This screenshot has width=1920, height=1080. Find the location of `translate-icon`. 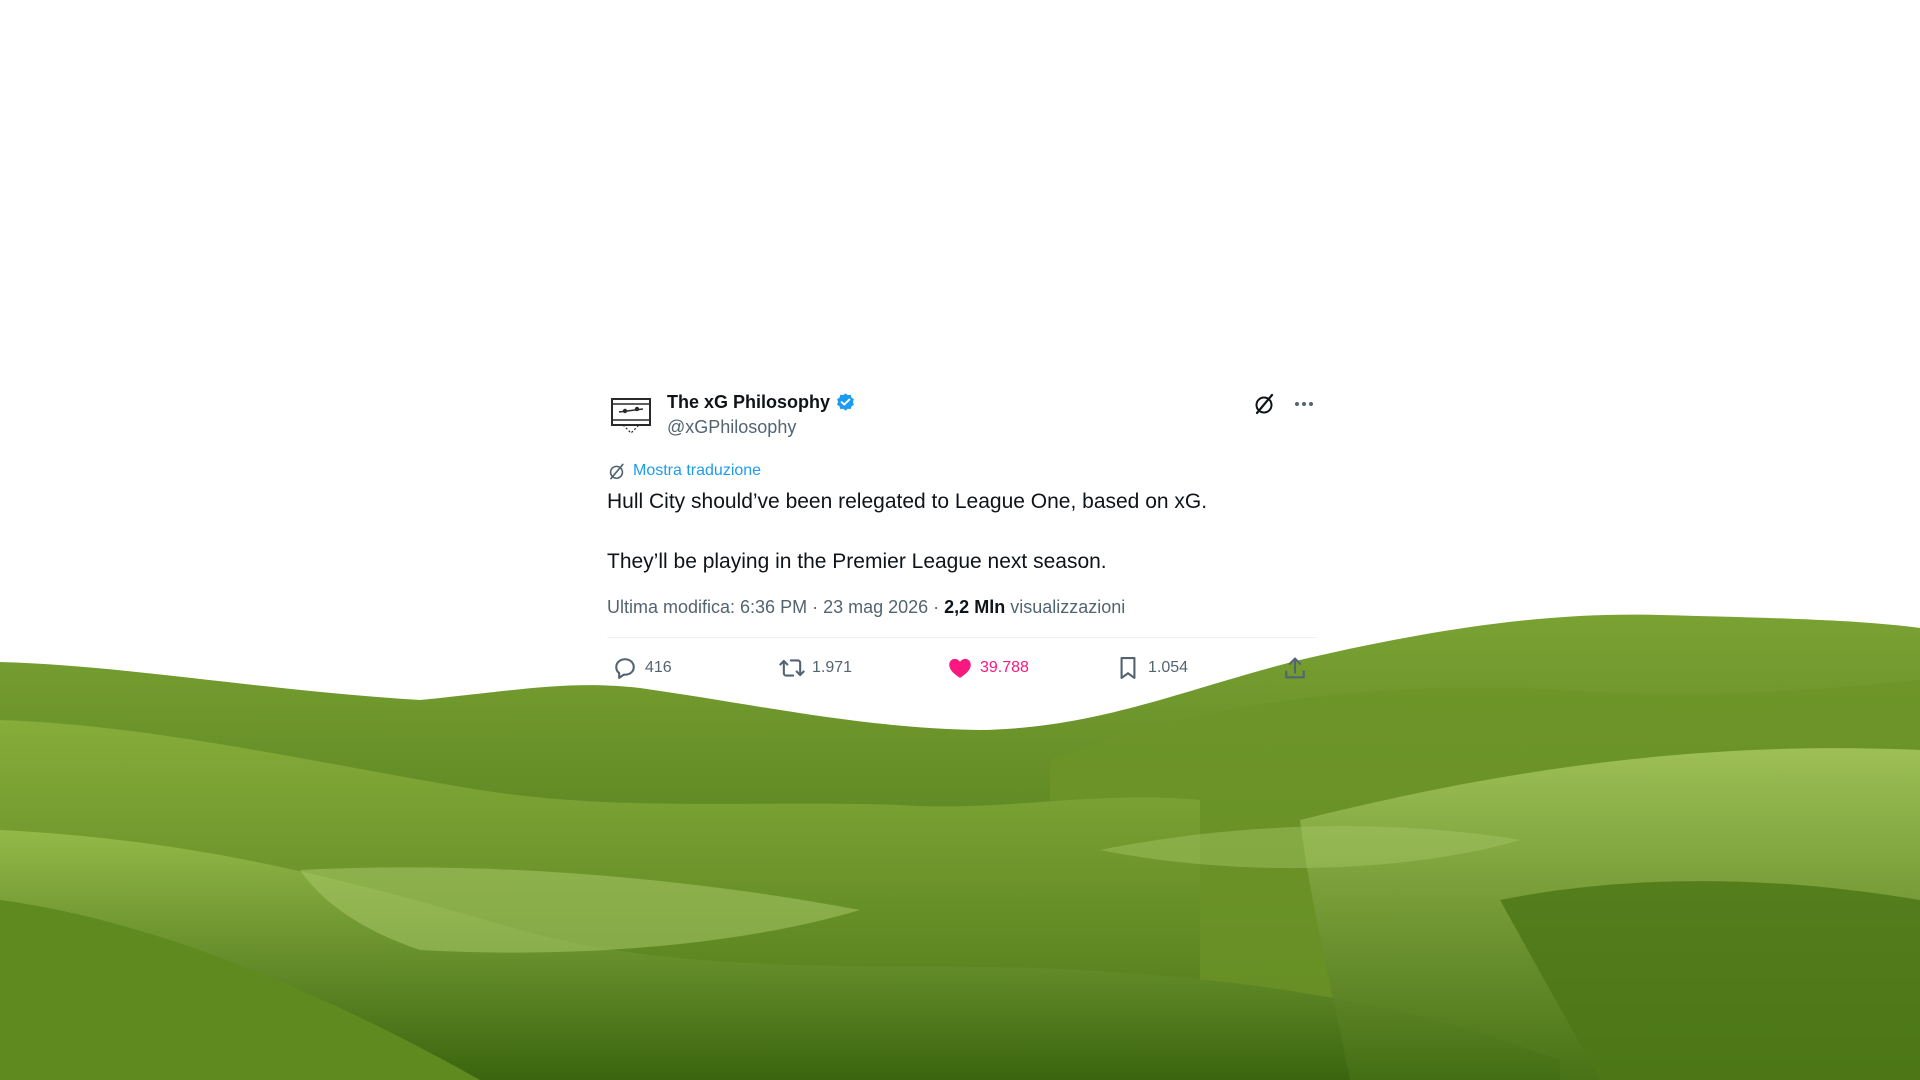

translate-icon is located at coordinates (616, 471).